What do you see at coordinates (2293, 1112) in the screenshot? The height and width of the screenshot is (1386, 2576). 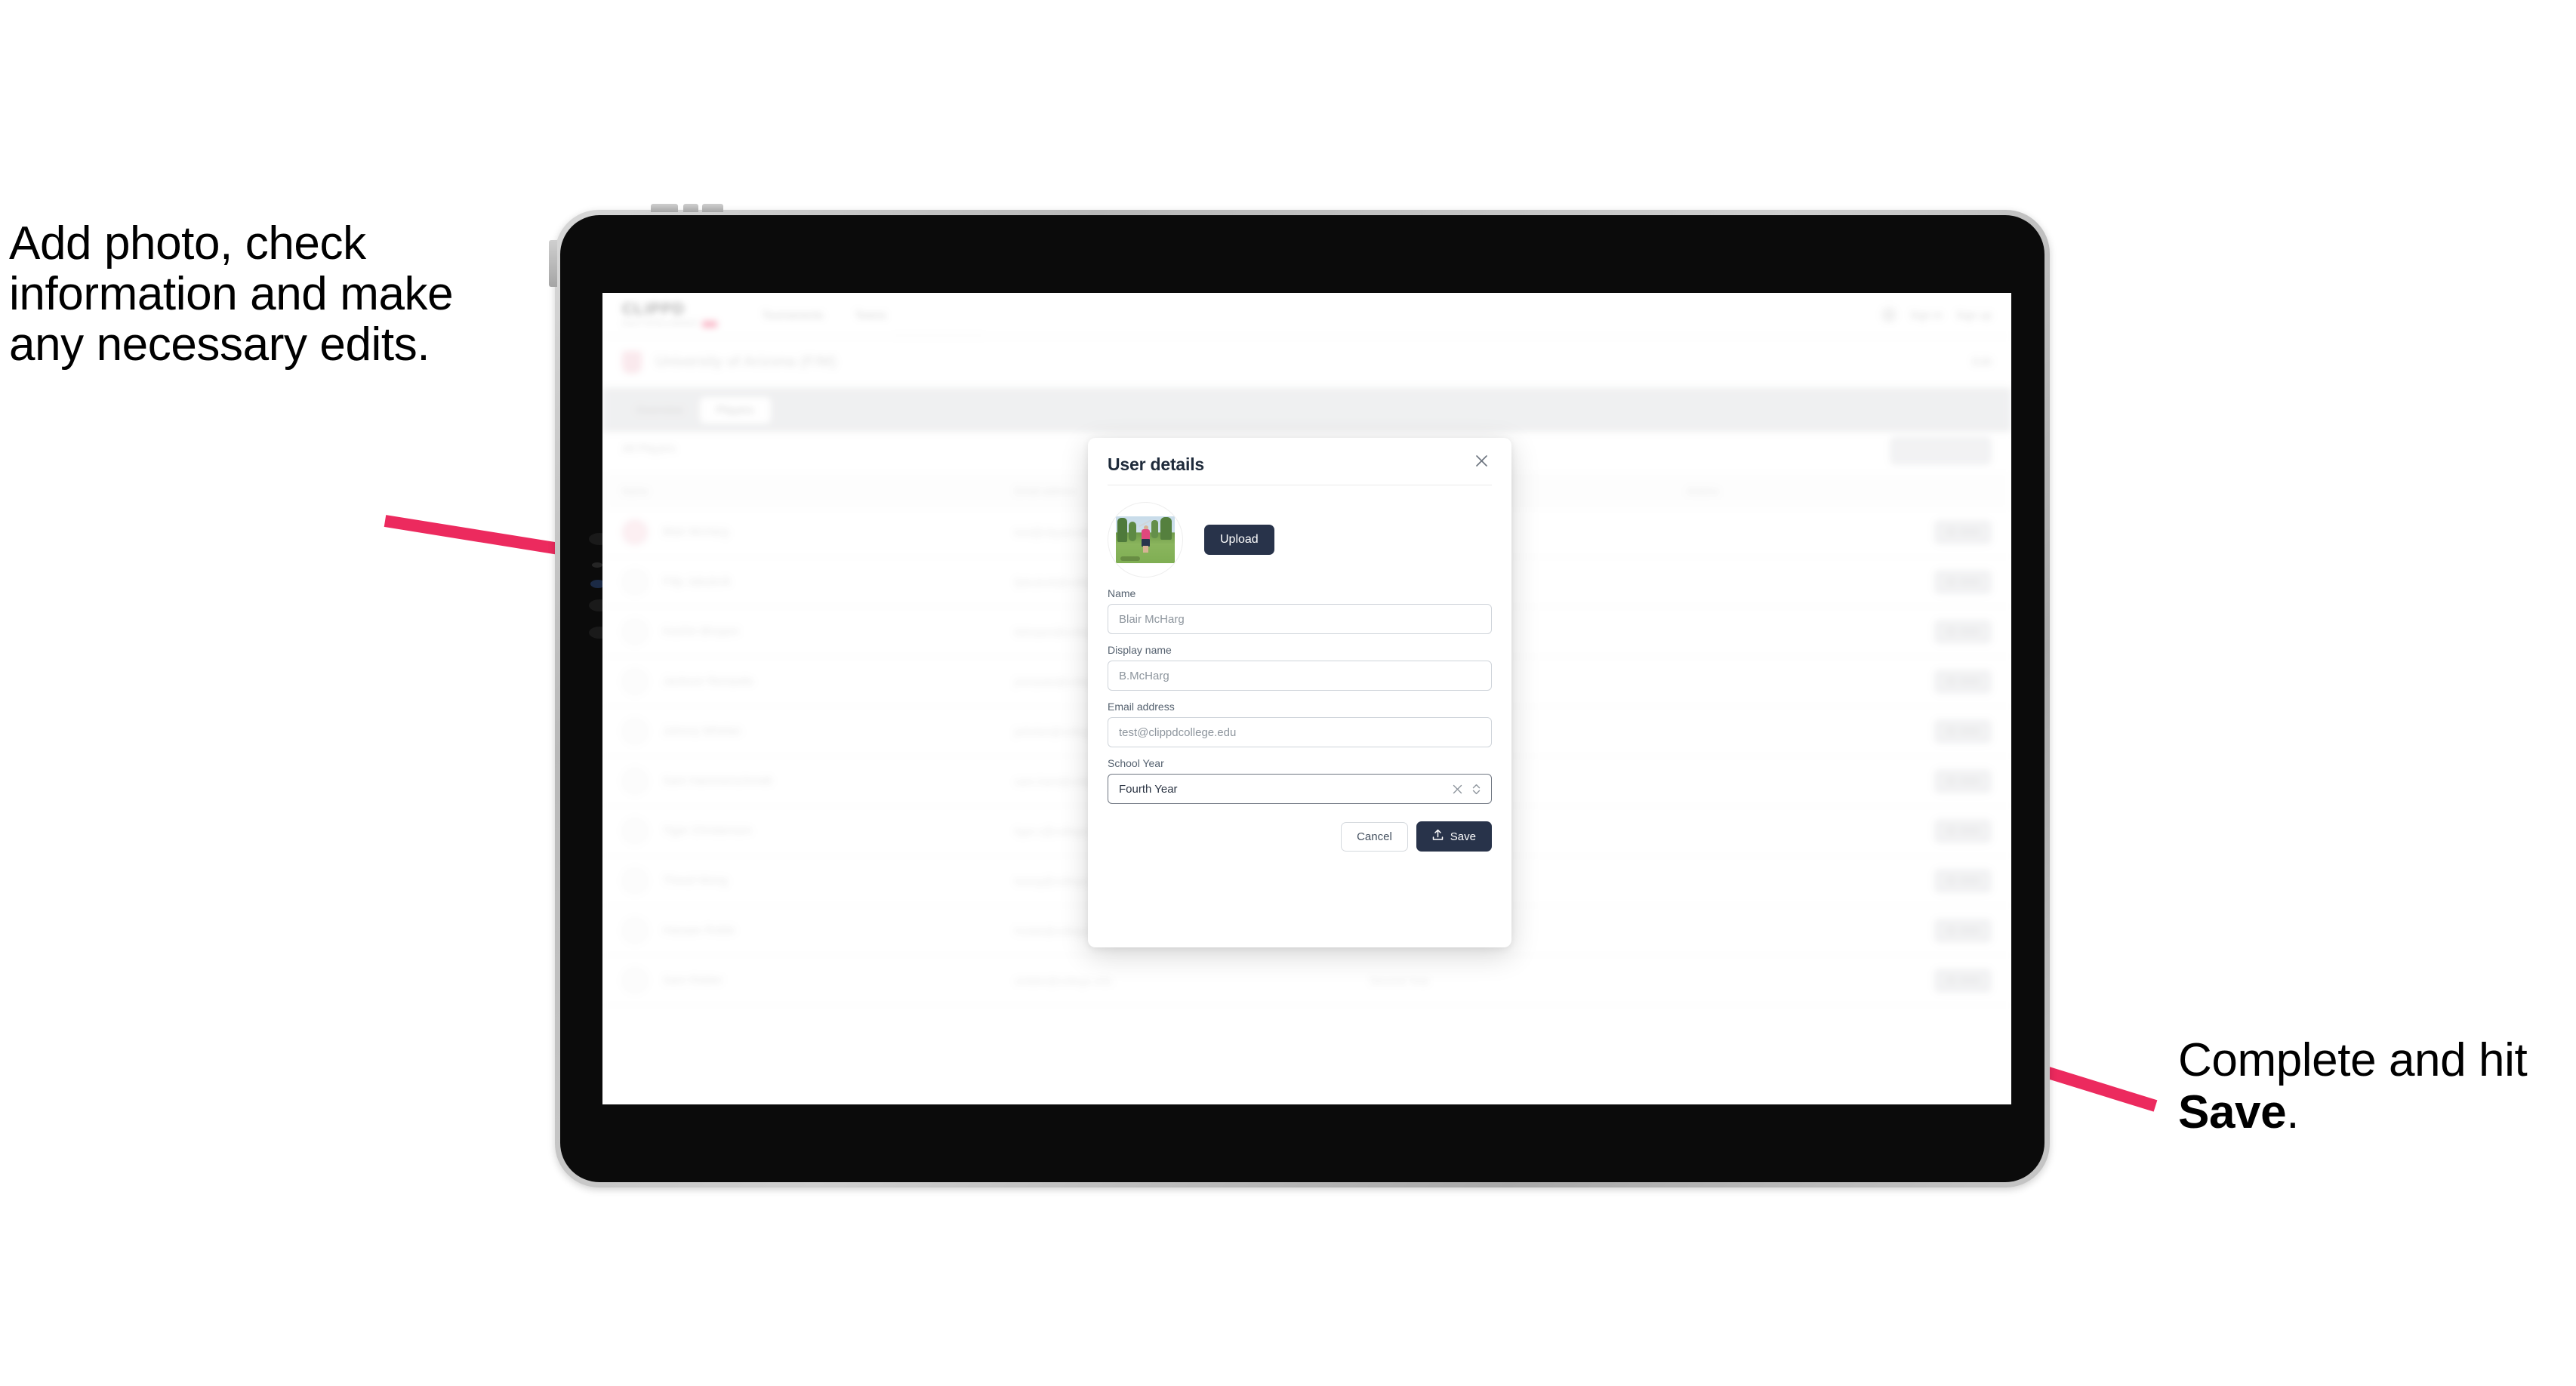 I see `annotation-right-suffix: .` at bounding box center [2293, 1112].